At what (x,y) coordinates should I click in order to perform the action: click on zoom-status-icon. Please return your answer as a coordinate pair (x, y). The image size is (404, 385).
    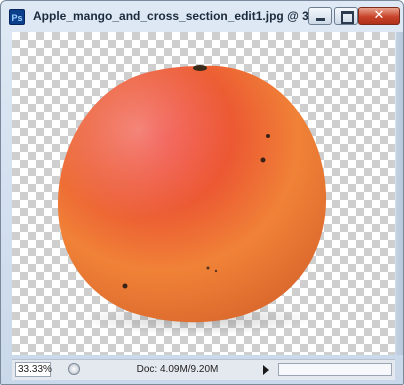
    Looking at the image, I should click on (74, 369).